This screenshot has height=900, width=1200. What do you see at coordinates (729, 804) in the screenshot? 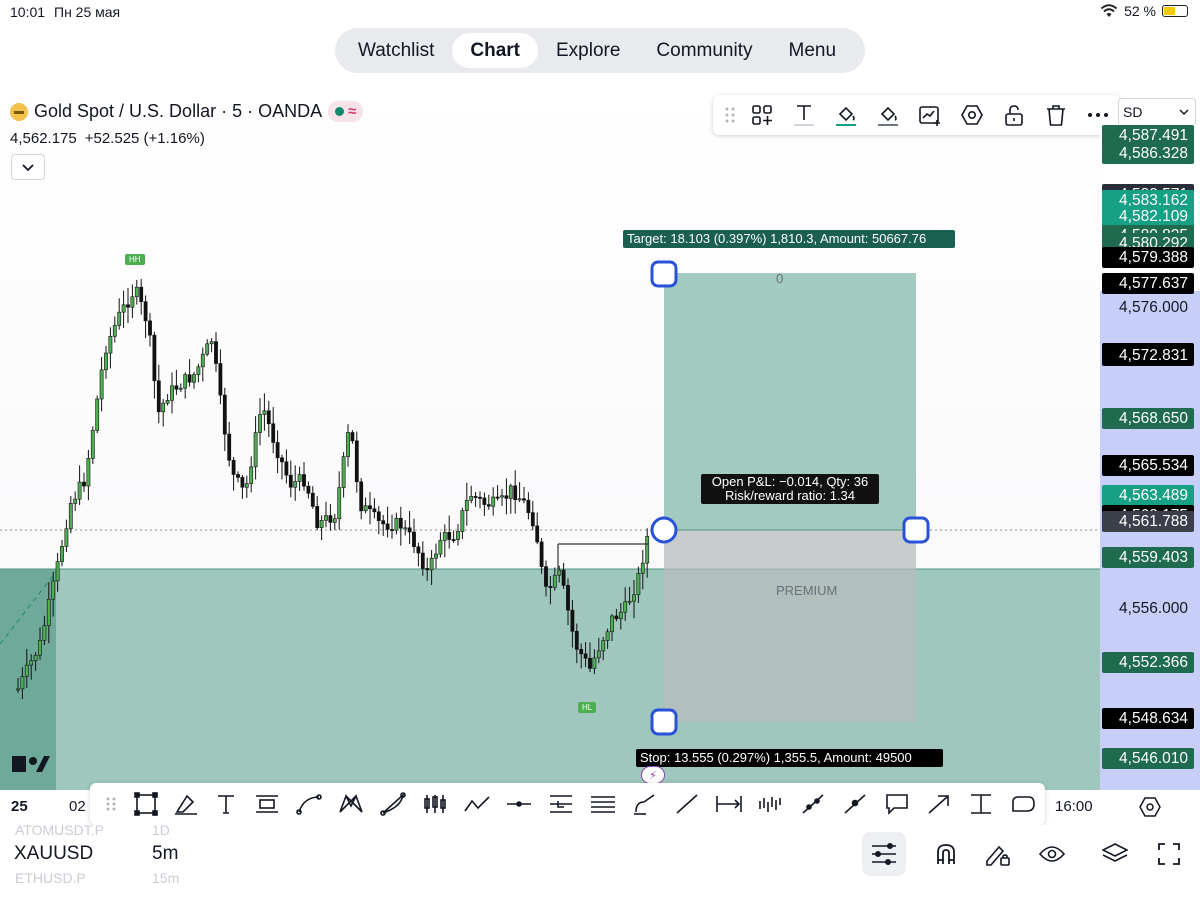
I see `date-range-icon` at bounding box center [729, 804].